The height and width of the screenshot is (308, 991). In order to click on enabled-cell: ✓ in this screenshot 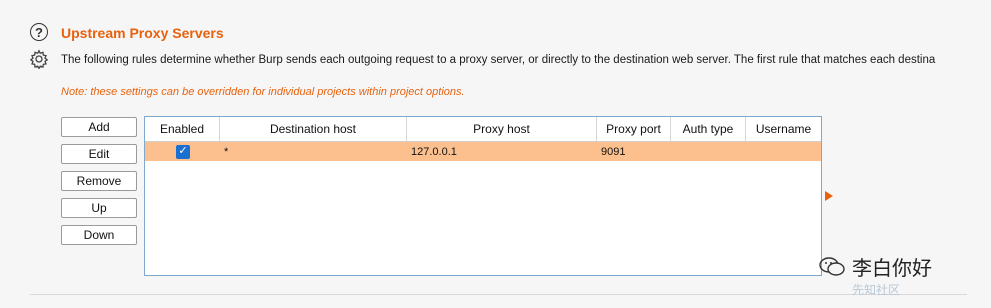, I will do `click(182, 151)`.